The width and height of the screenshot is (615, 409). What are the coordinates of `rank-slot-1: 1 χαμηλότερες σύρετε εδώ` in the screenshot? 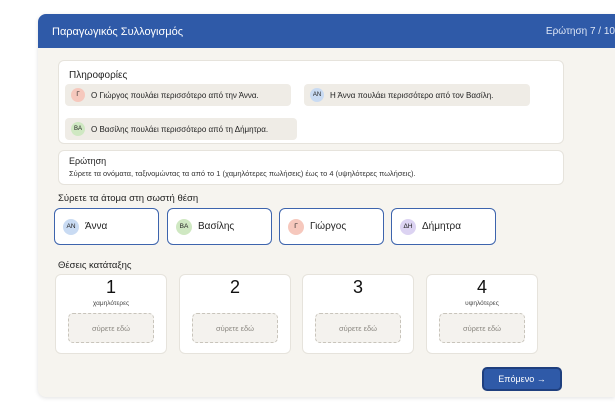 It's located at (111, 314).